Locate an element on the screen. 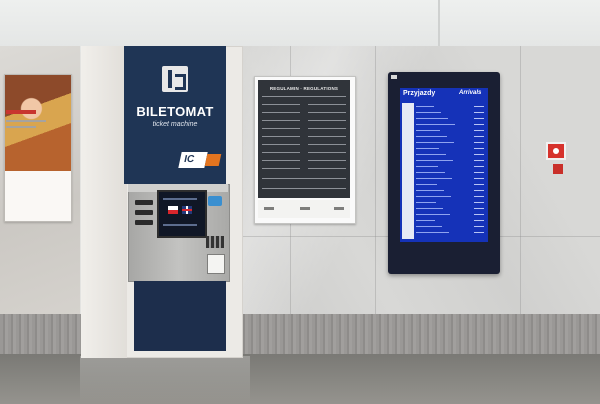 The image size is (600, 404). machine-title: BILETOMAT is located at coordinates (175, 111).